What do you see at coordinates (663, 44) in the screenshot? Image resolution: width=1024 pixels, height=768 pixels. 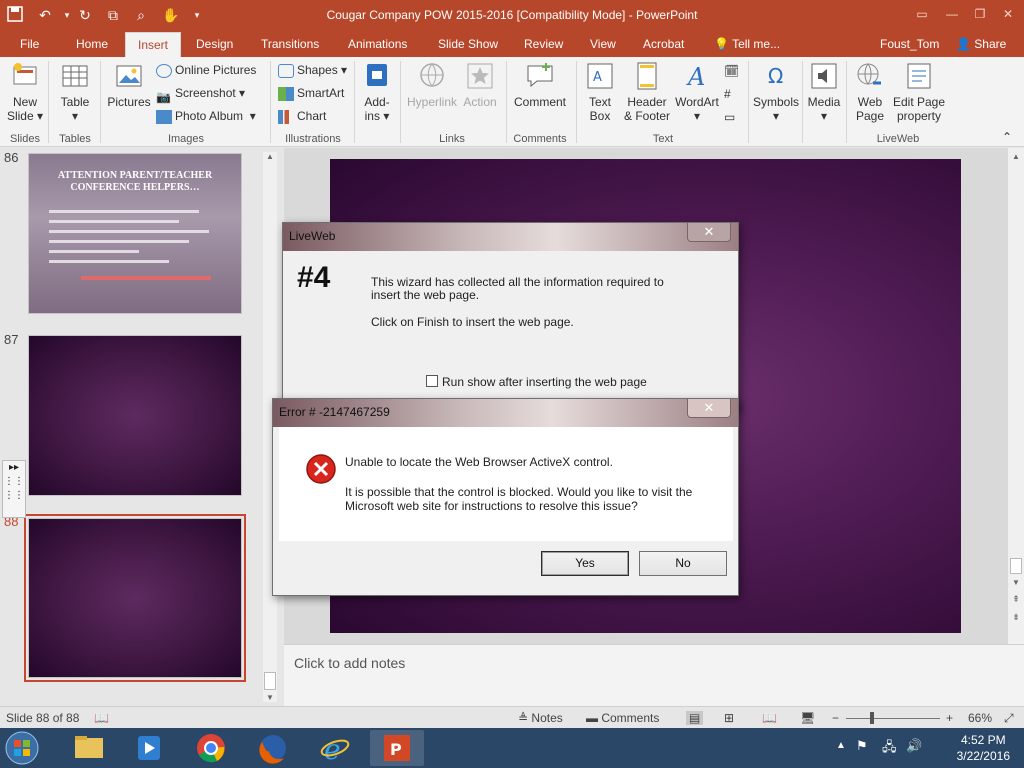 I see `tab-acrobat: Acrobat` at bounding box center [663, 44].